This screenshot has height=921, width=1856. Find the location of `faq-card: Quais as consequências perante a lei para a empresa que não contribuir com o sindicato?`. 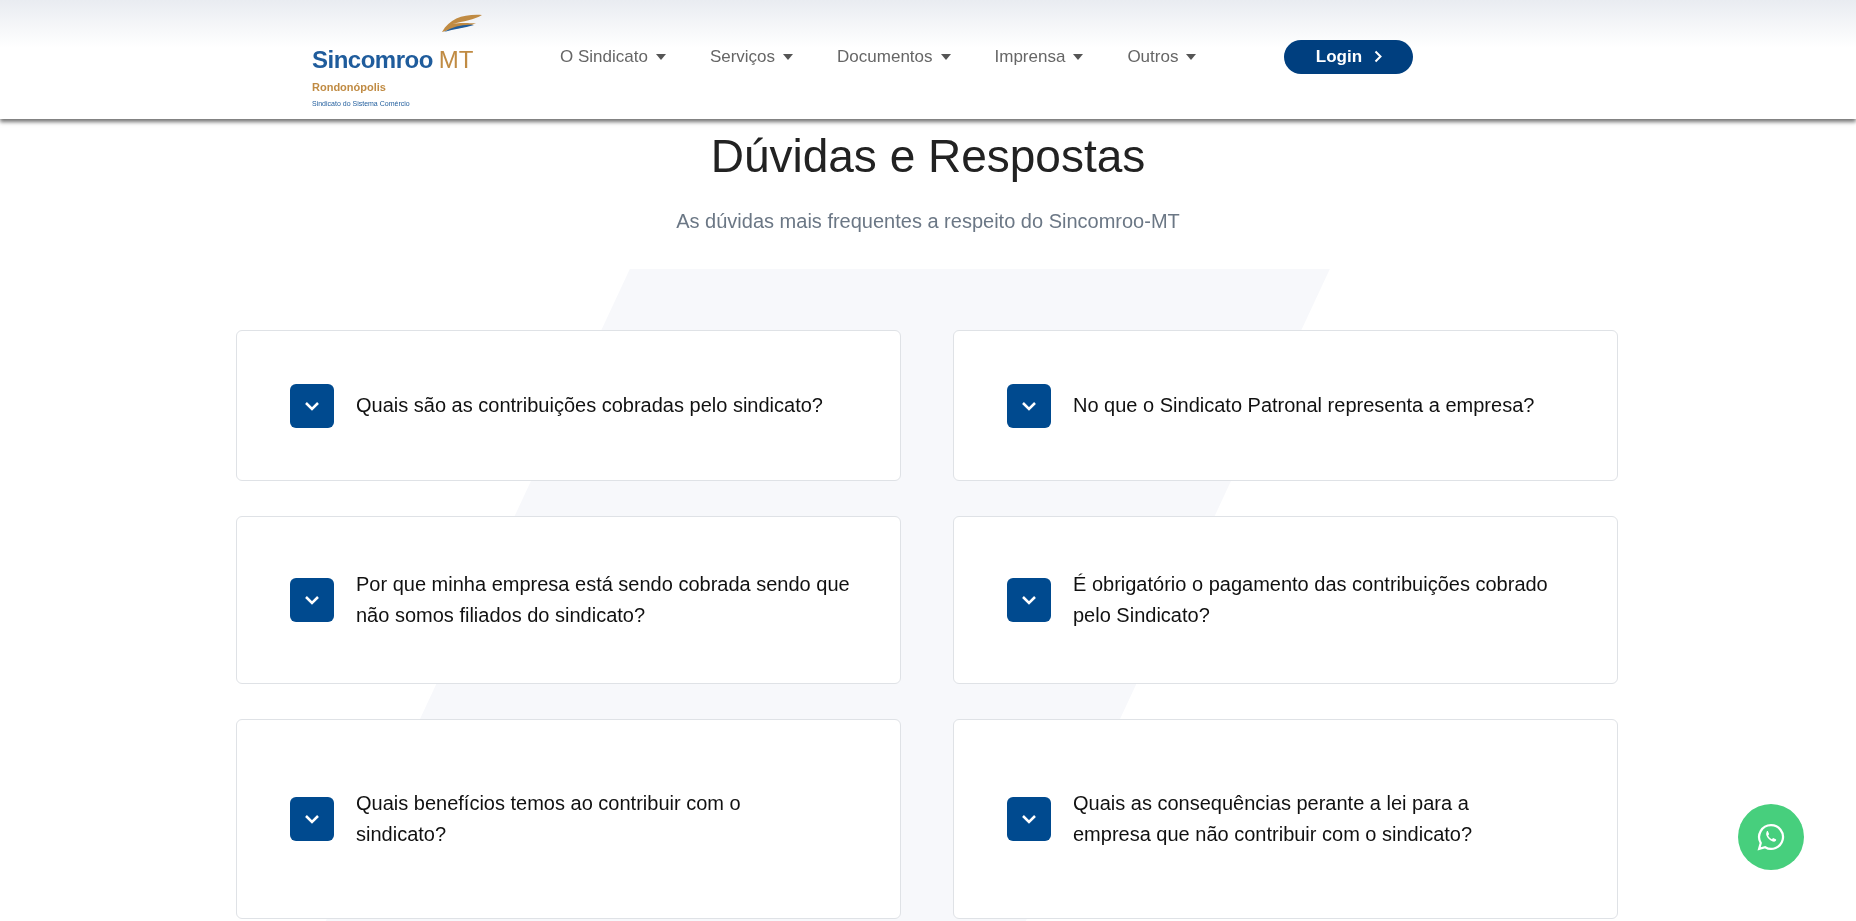

faq-card: Quais as consequências perante a lei para a empresa que não contribuir com o sindicato? is located at coordinates (1285, 819).